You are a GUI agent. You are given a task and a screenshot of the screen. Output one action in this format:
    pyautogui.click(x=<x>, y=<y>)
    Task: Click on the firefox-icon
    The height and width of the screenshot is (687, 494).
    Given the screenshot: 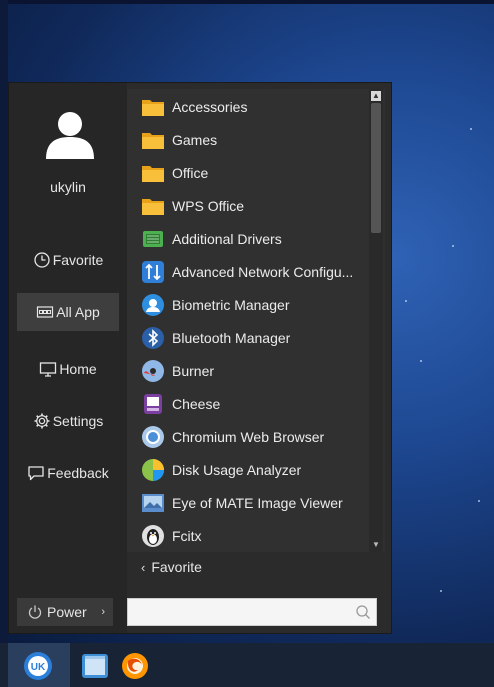 What is the action you would take?
    pyautogui.click(x=135, y=666)
    